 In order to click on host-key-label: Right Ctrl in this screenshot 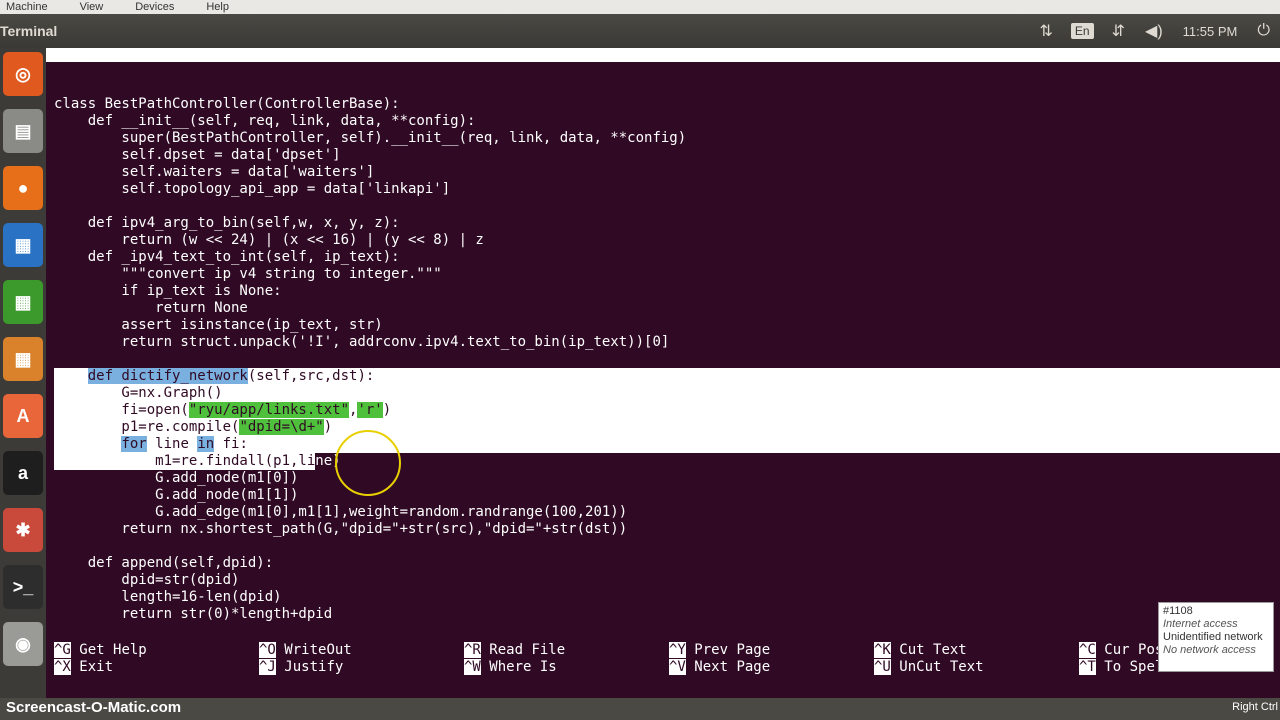, I will do `click(1255, 707)`.